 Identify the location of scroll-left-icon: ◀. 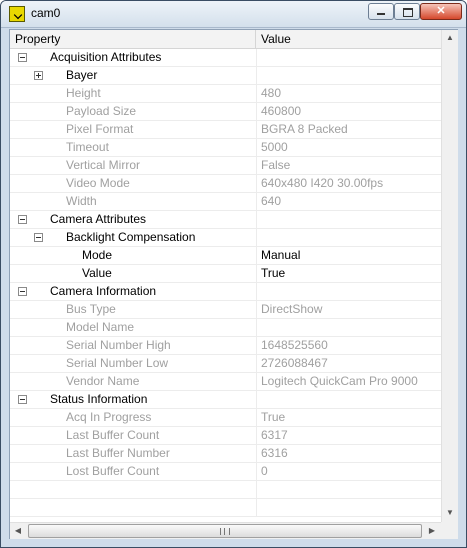
(18, 531).